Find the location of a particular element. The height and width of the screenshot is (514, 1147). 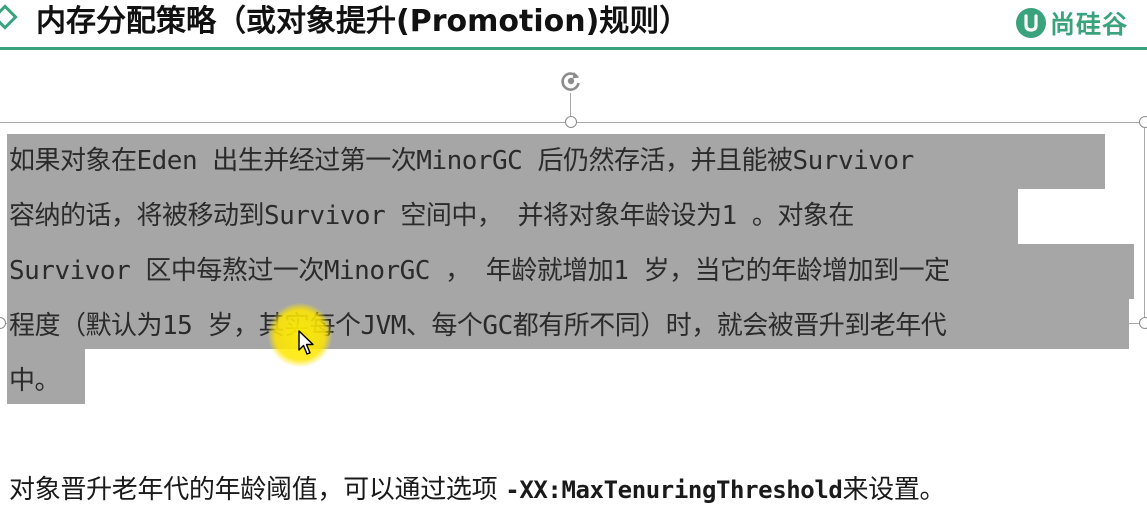

resize-handle-top-right is located at coordinates (1143, 122).